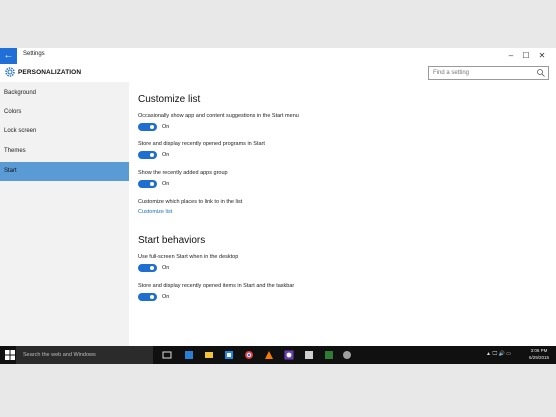 This screenshot has height=417, width=556. I want to click on system-tray-icons: ▲ 🖵 🔊 ▭, so click(498, 354).